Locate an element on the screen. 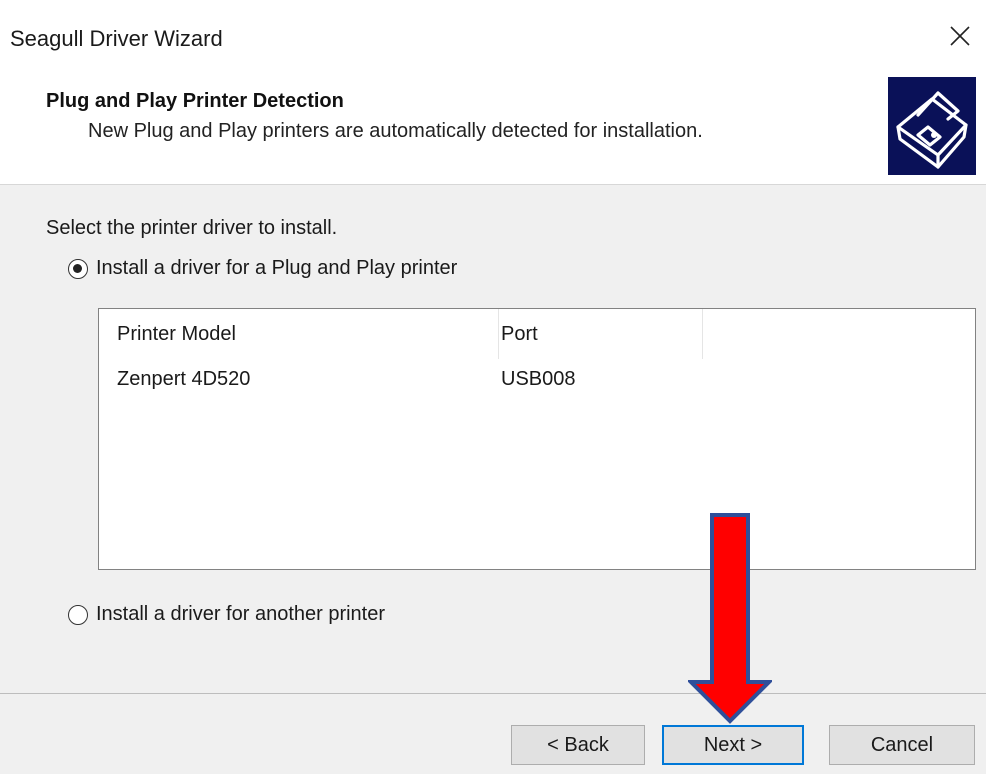 This screenshot has width=986, height=774. close-icon is located at coordinates (960, 36).